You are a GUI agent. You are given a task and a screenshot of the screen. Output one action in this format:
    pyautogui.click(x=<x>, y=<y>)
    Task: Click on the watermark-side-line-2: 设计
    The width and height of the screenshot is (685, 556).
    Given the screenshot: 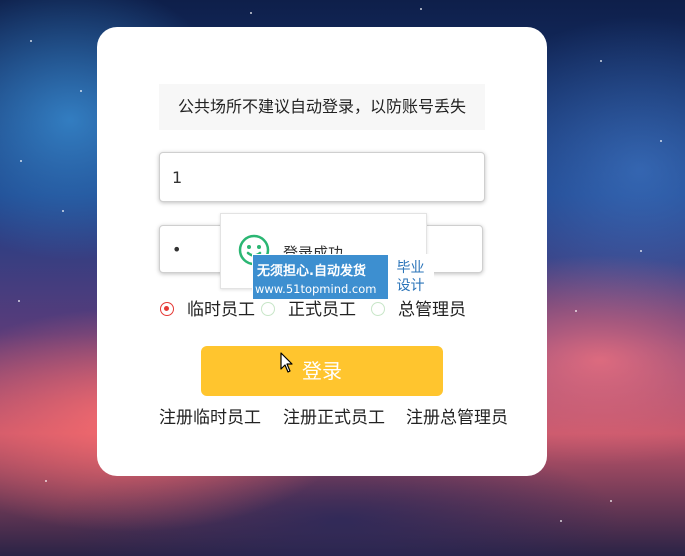 What is the action you would take?
    pyautogui.click(x=410, y=286)
    